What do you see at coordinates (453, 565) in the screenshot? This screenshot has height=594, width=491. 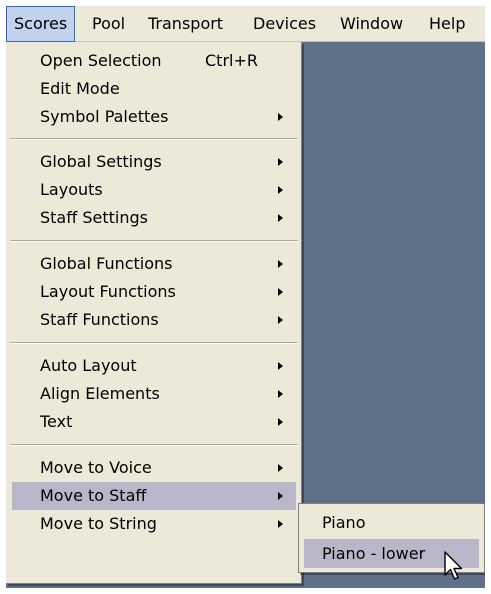 I see `mouse-pointer-icon` at bounding box center [453, 565].